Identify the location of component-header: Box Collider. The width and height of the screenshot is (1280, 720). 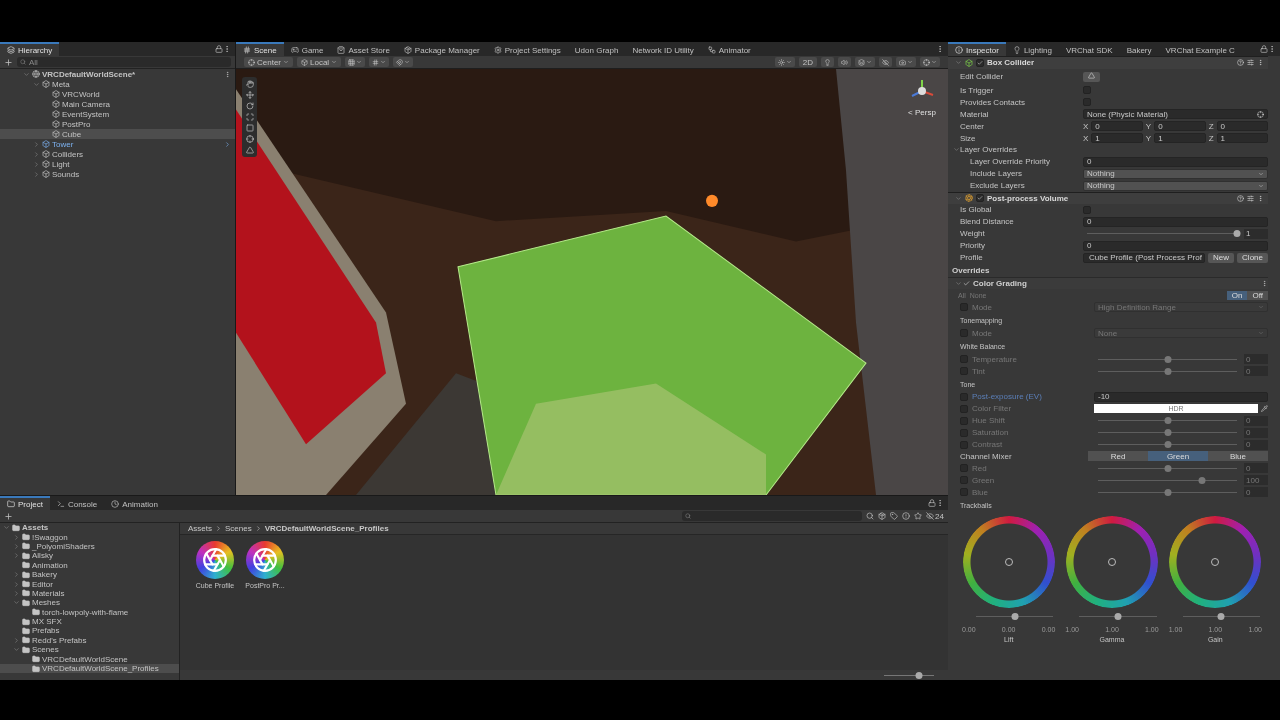
(1108, 62).